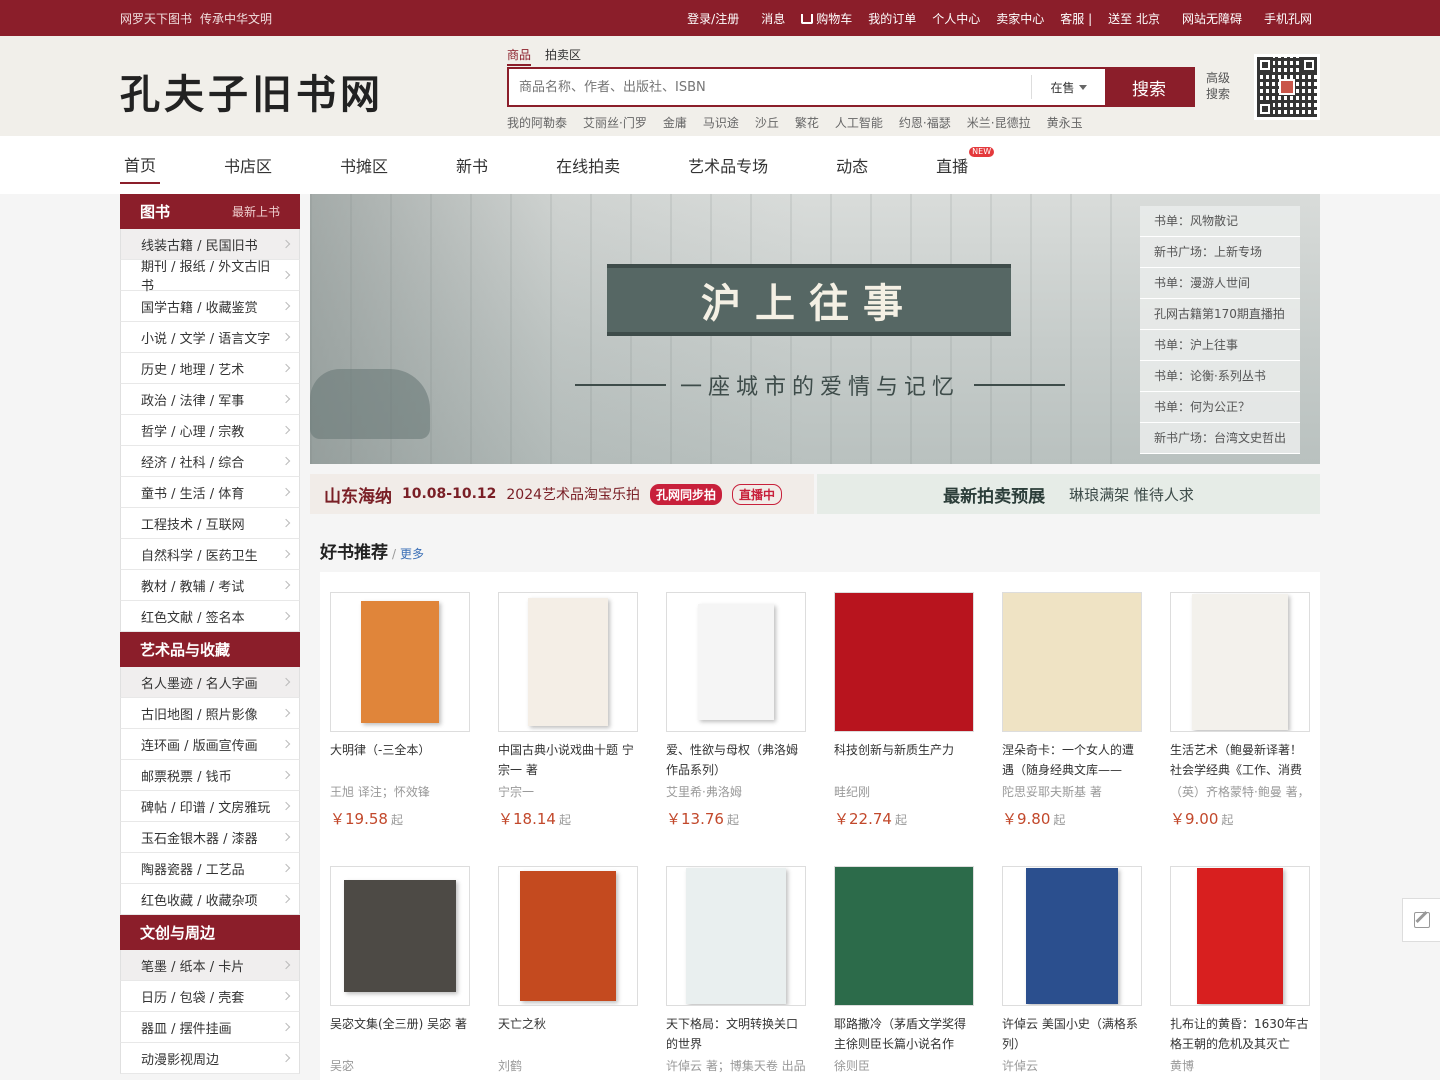 This screenshot has width=1440, height=1080. Describe the element at coordinates (210, 585) in the screenshot. I see `category-item: 教材 / 教辅 / 考试` at that location.